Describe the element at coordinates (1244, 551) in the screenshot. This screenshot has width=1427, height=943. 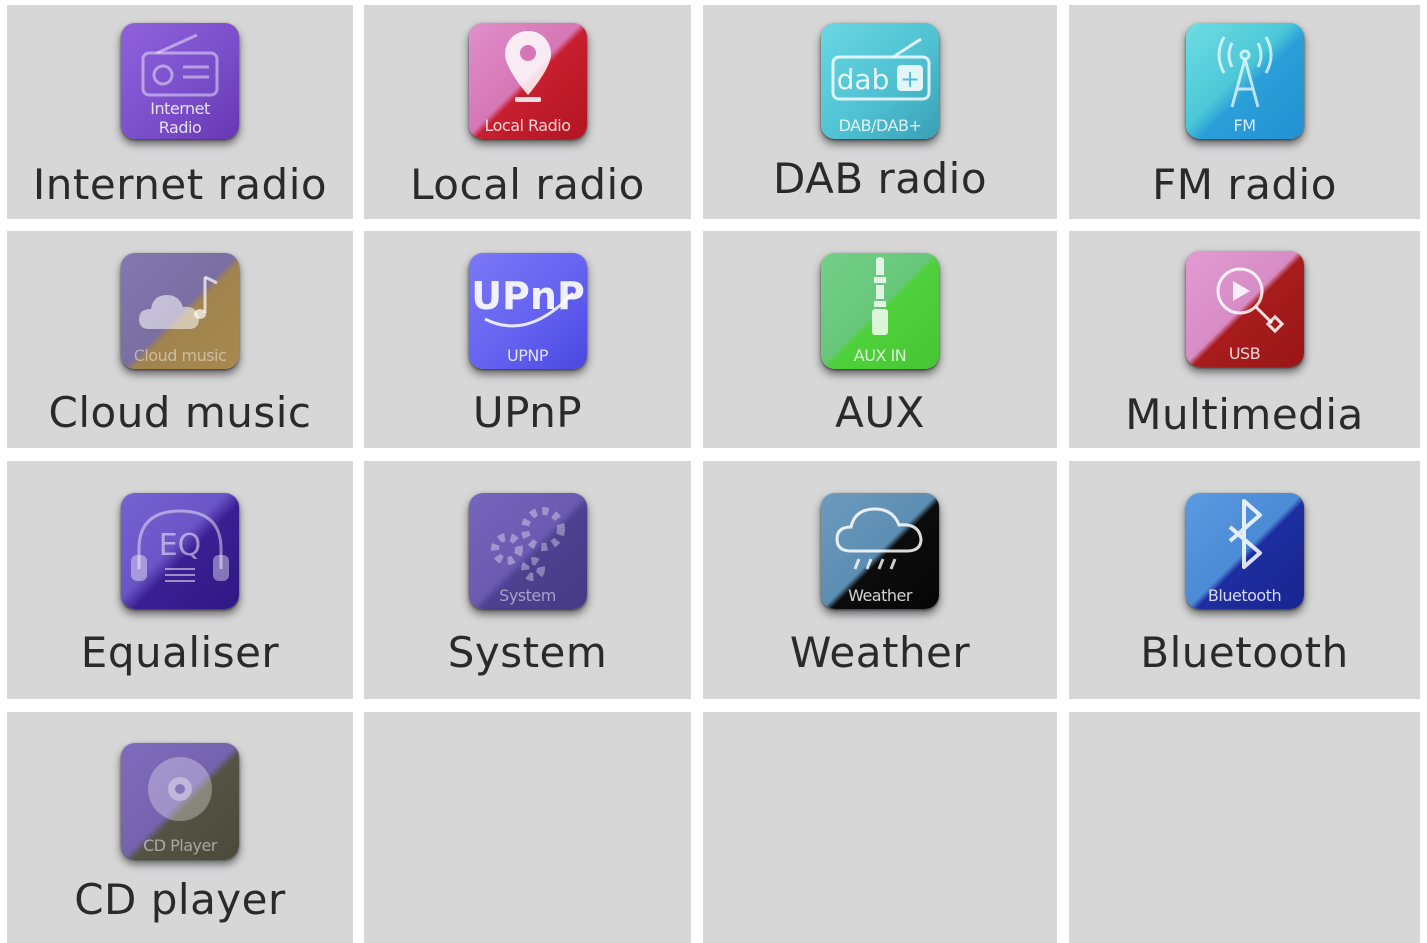
I see `bluetooth-icon: Bluetooth` at that location.